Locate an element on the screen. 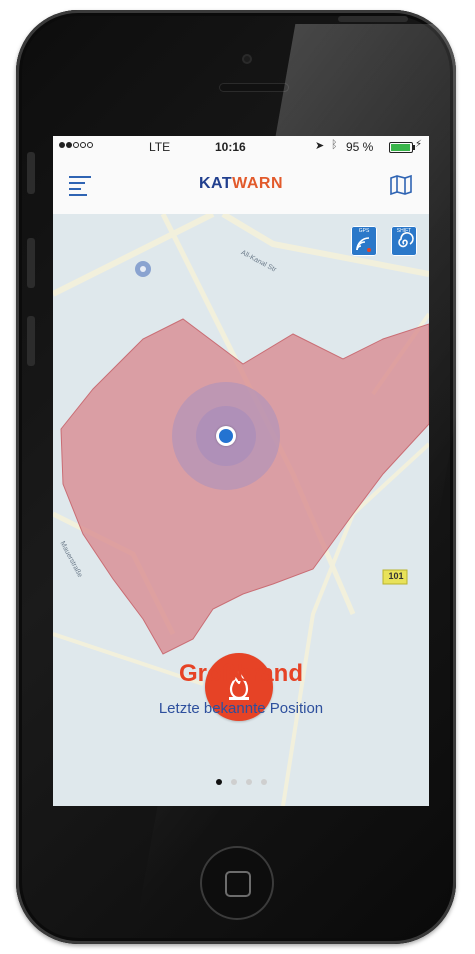 This screenshot has height=954, width=475. carrier-label: LTE is located at coordinates (160, 147).